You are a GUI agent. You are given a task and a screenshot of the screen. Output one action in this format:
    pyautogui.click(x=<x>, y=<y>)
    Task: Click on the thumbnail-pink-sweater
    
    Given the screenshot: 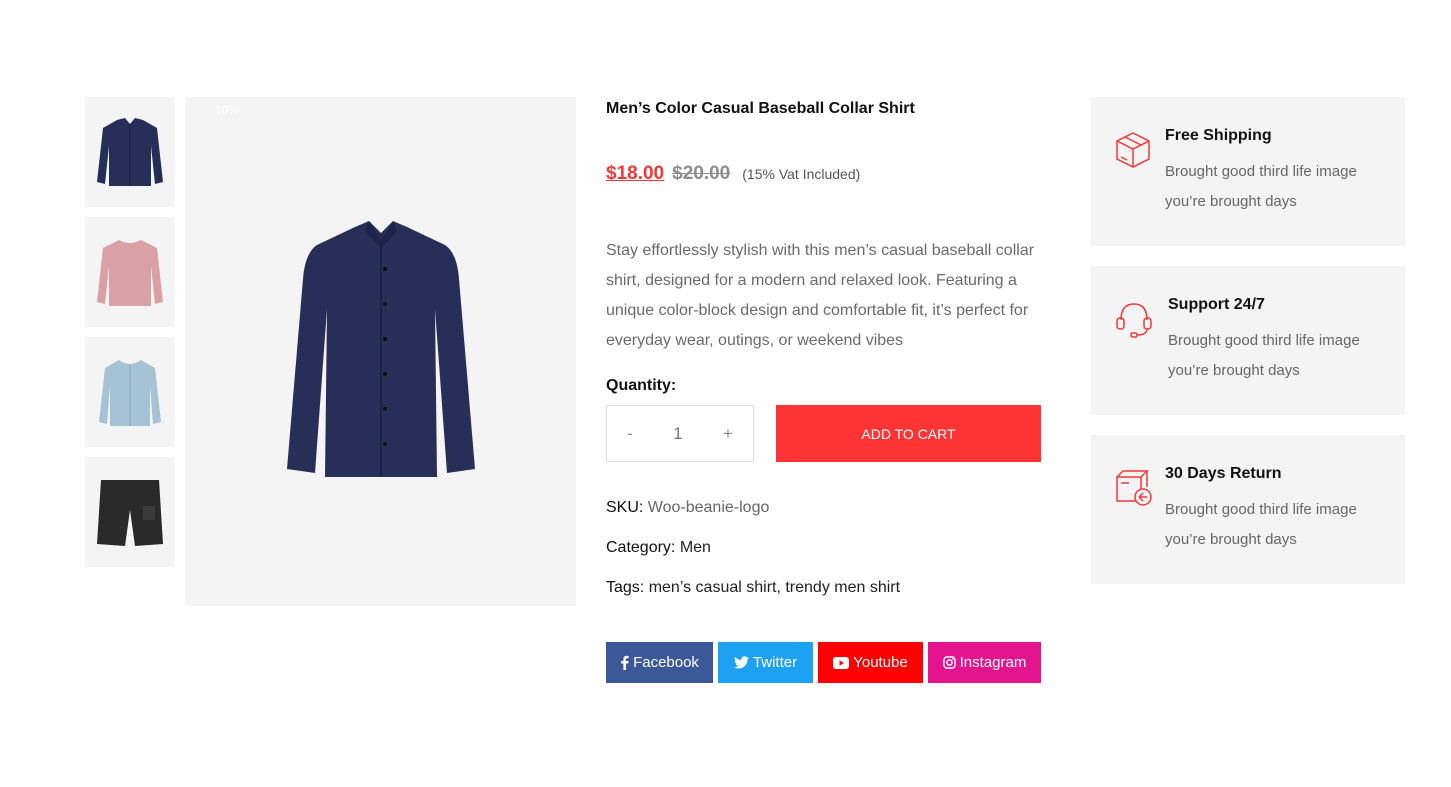 What is the action you would take?
    pyautogui.click(x=130, y=272)
    